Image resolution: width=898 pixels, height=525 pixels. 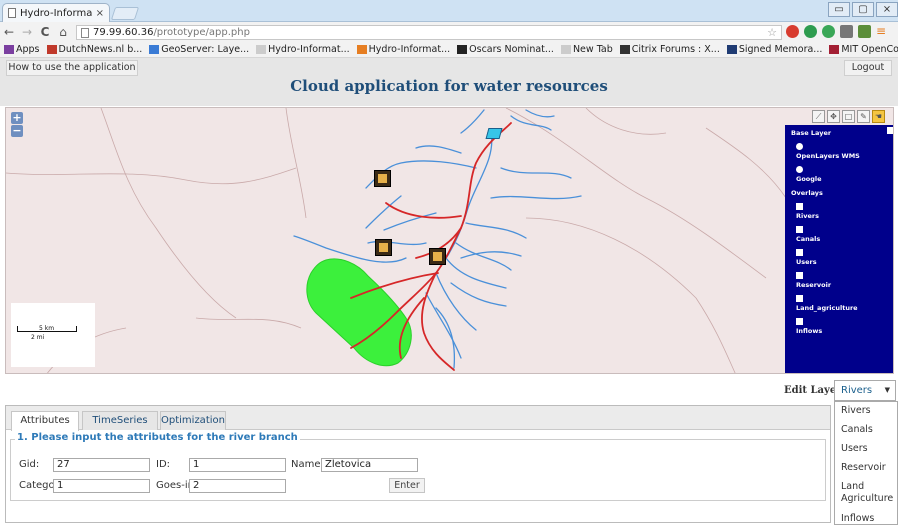 What do you see at coordinates (27, 32) in the screenshot?
I see `forward-icon: →` at bounding box center [27, 32].